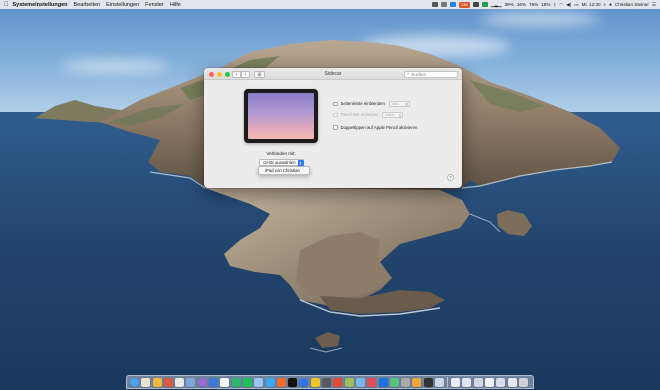  Describe the element at coordinates (533, 4) in the screenshot. I see `status-percent-c: 76%` at that location.